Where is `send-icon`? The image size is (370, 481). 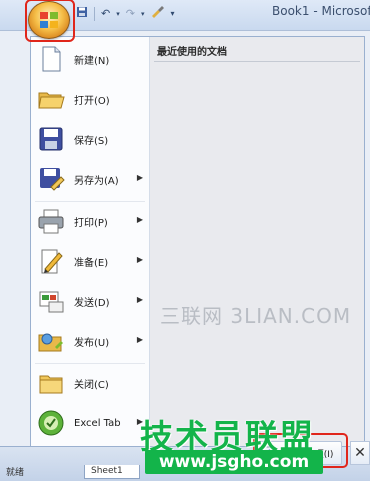
send-icon is located at coordinates (51, 301).